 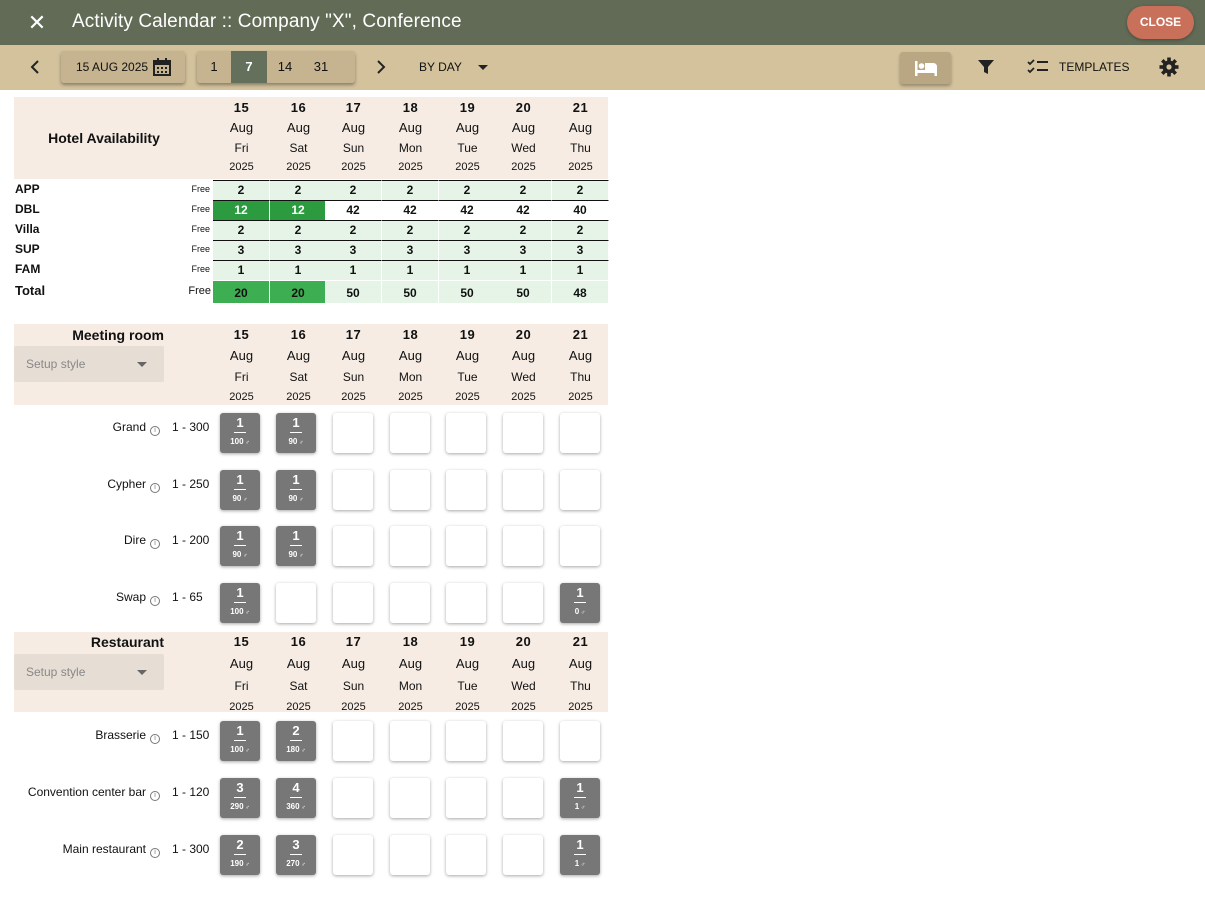 What do you see at coordinates (249, 67) in the screenshot?
I see `span-button-7: 7` at bounding box center [249, 67].